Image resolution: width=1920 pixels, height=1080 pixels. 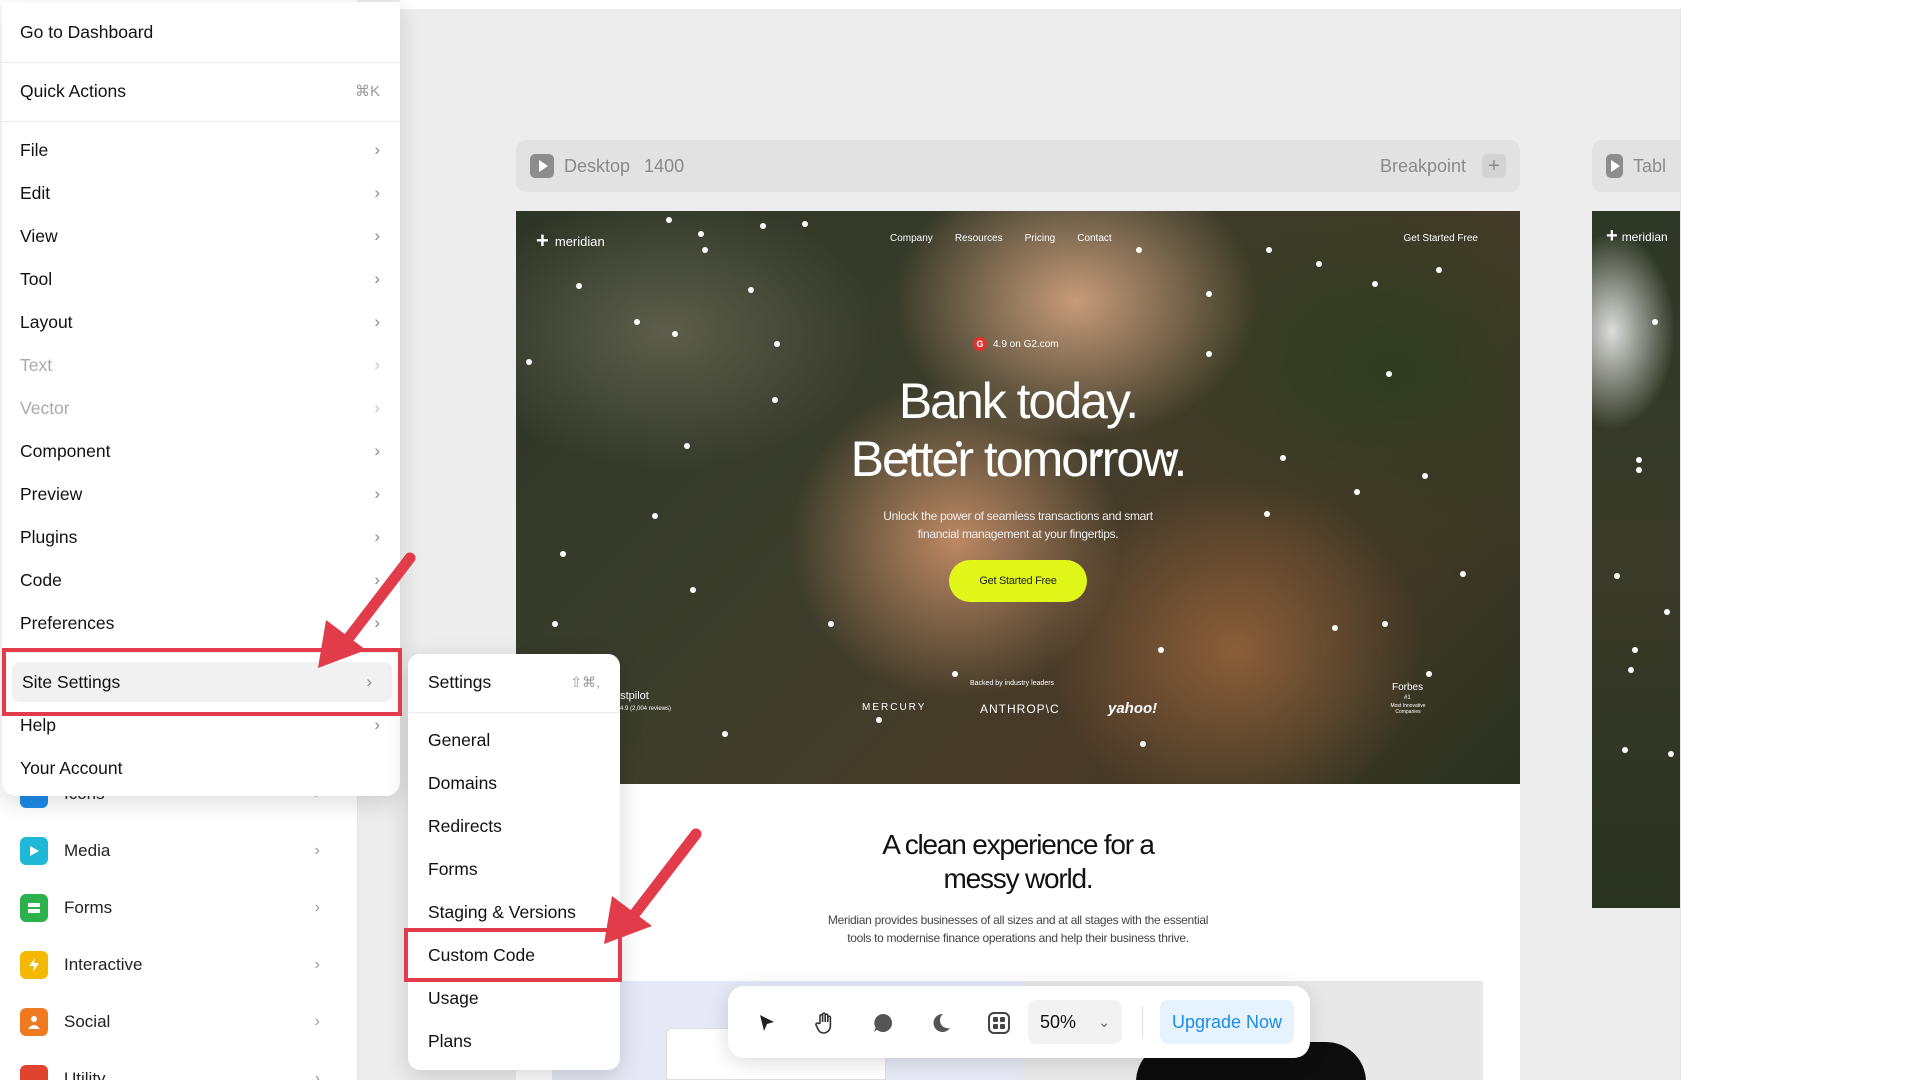 I want to click on menu-item-preview: Preview ›, so click(x=201, y=494).